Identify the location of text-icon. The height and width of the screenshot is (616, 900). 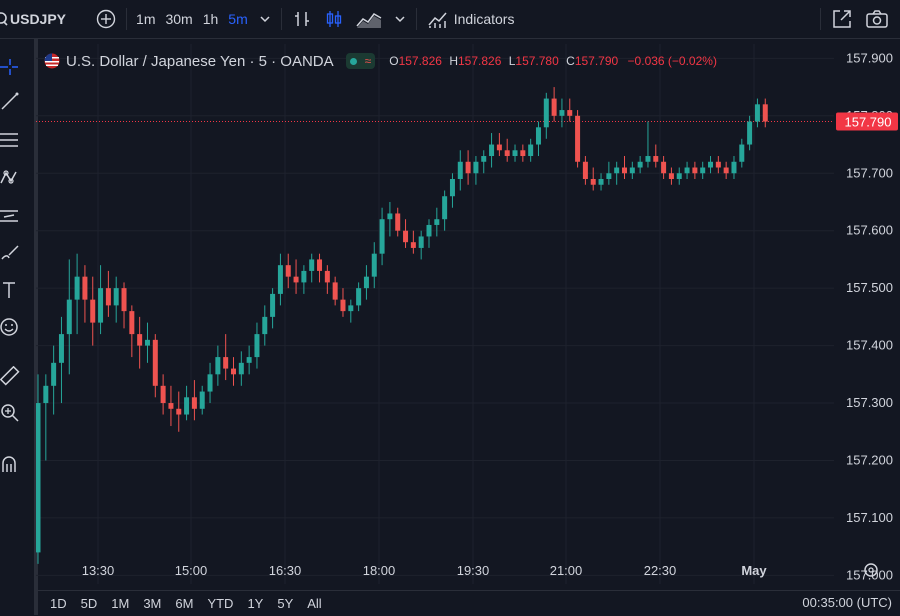
(9, 290).